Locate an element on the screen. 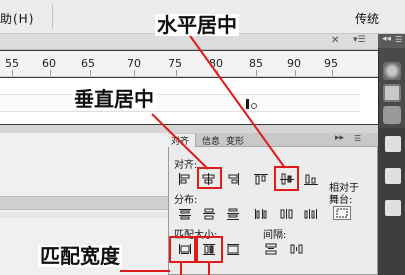 This screenshot has width=405, height=275. annotation-match-width: 匹配宽度 is located at coordinates (80, 256).